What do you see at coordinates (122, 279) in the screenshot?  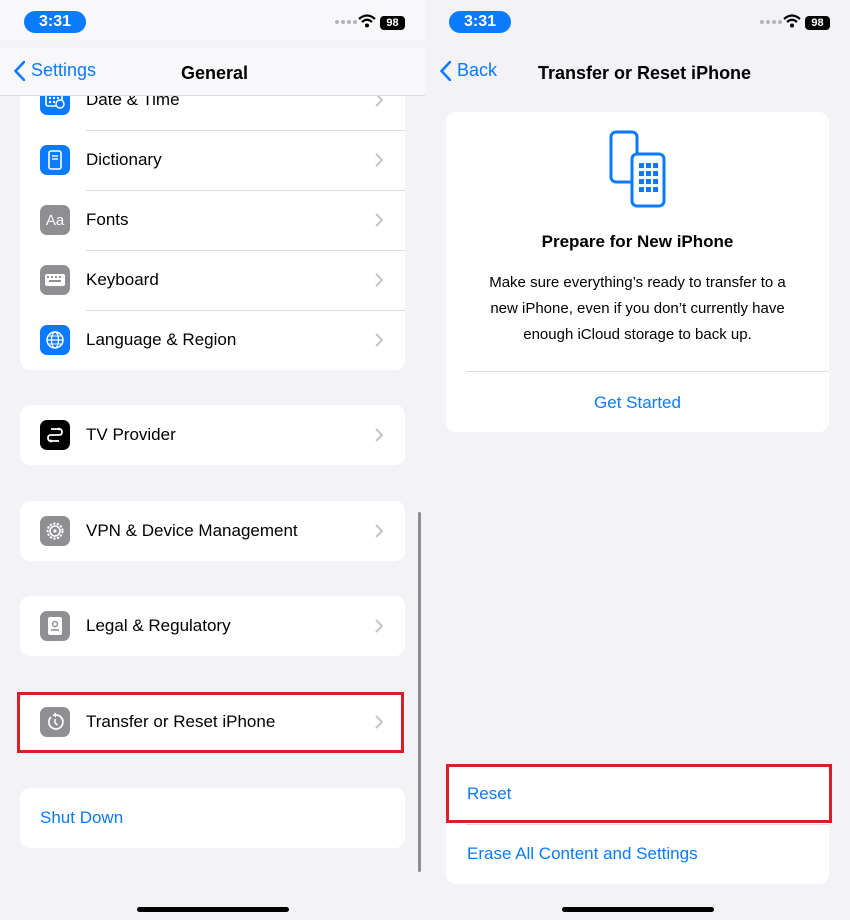 I see `keyboard-label: Keyboard` at bounding box center [122, 279].